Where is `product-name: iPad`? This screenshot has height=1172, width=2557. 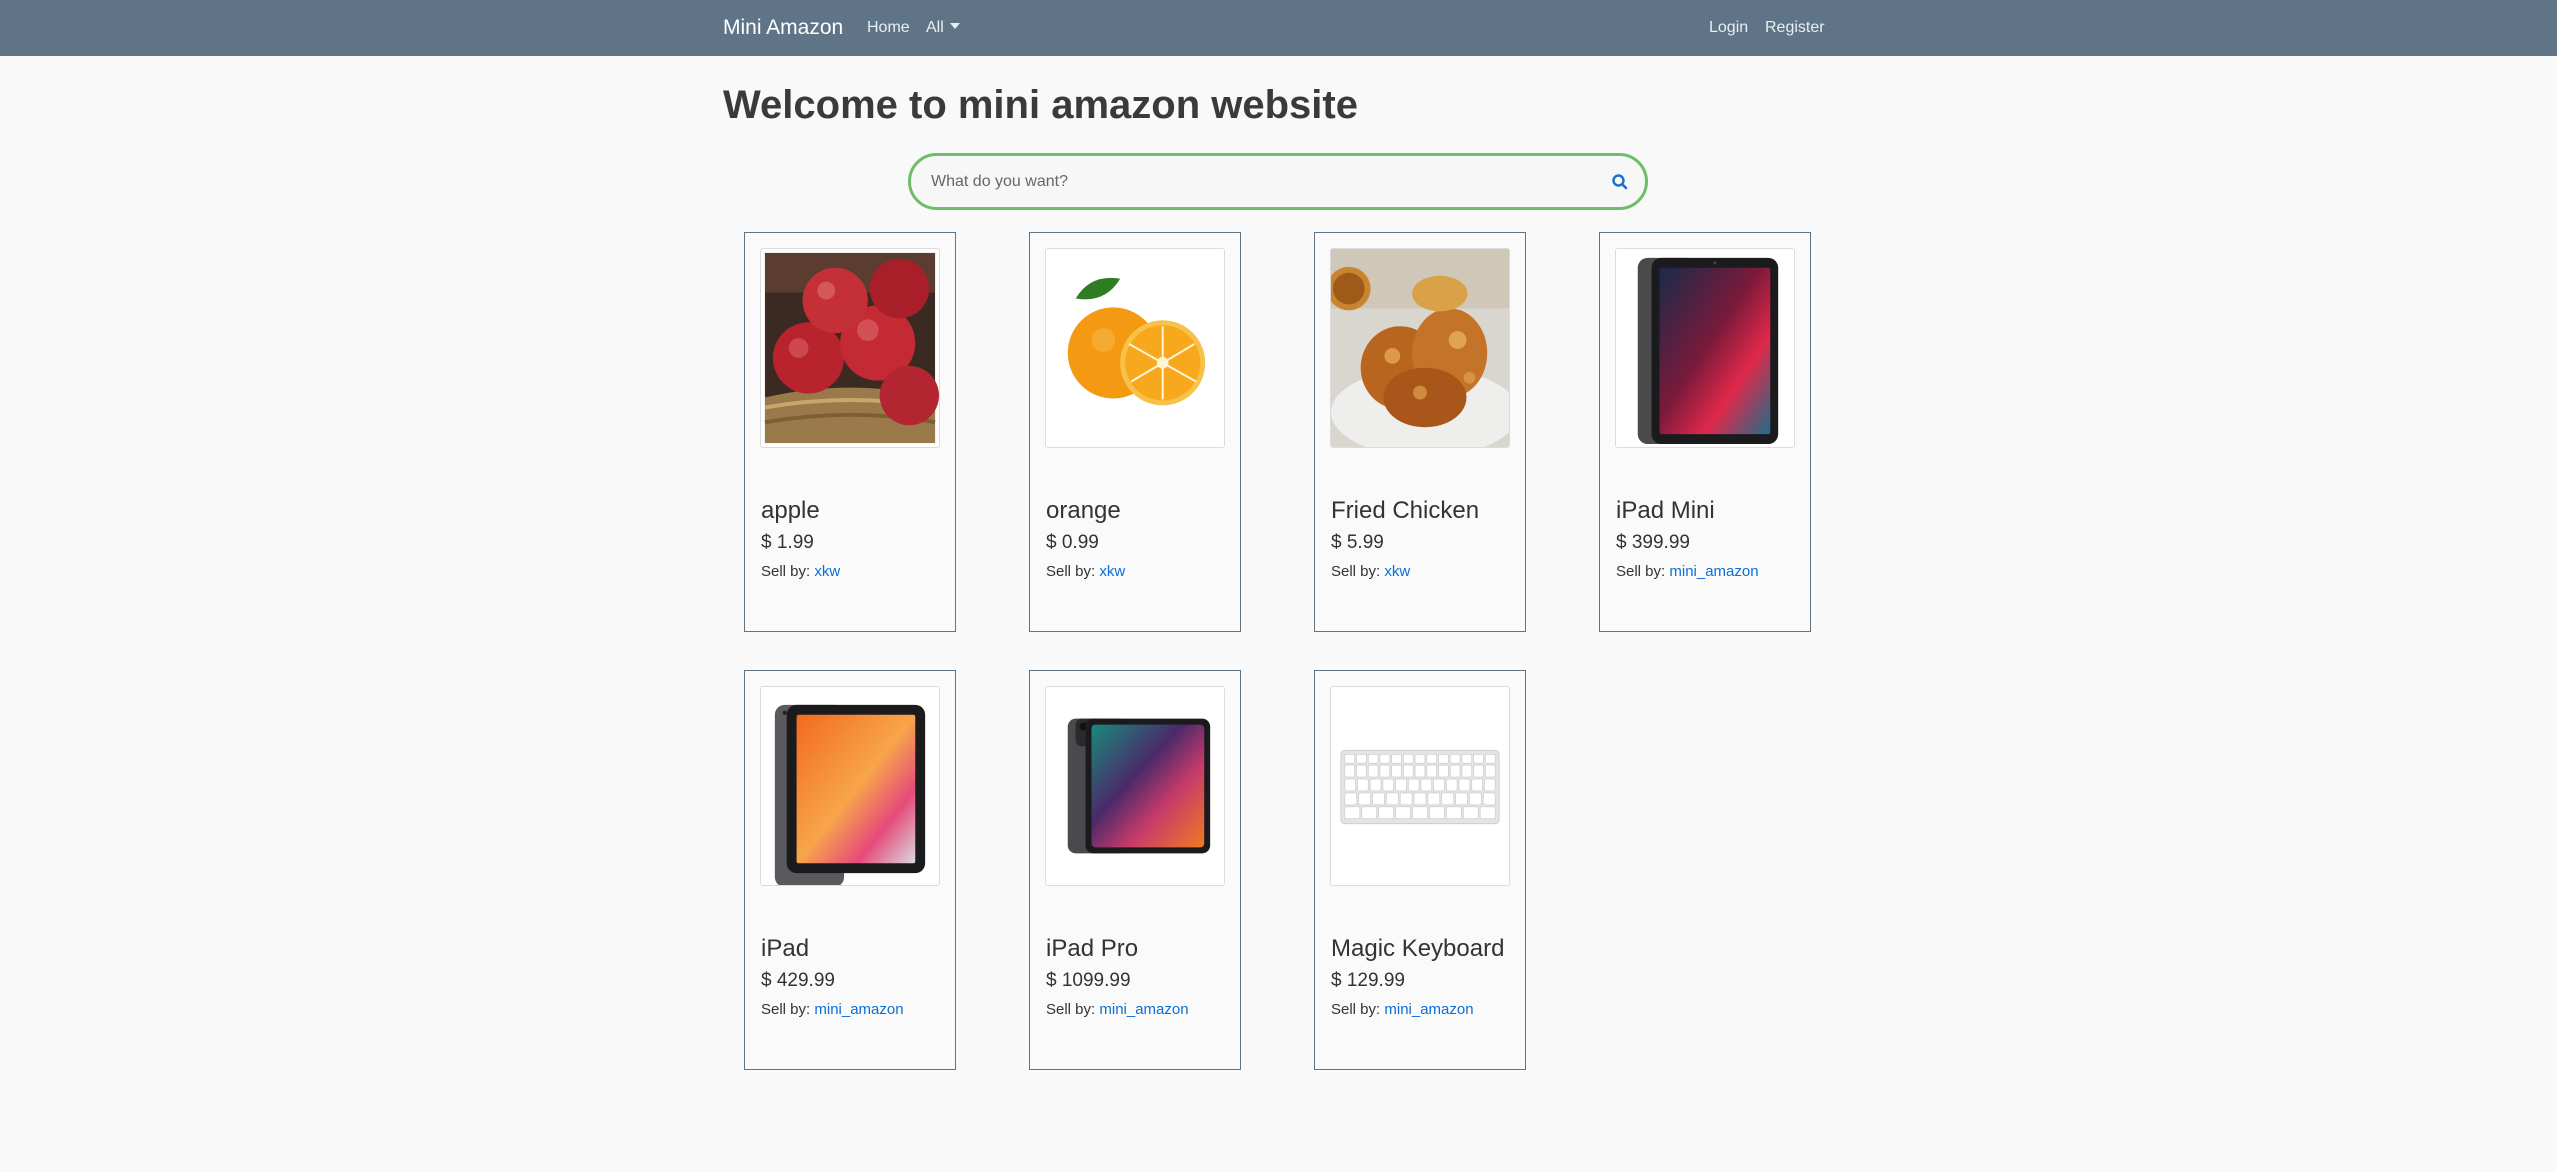
product-name: iPad is located at coordinates (785, 949).